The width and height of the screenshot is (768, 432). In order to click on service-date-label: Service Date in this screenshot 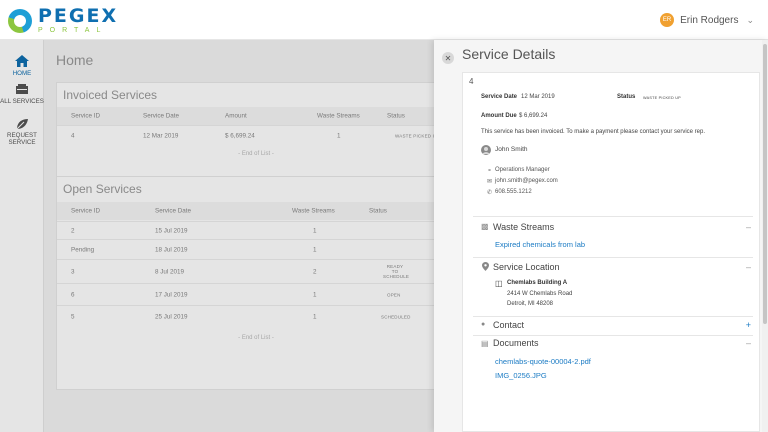, I will do `click(499, 97)`.